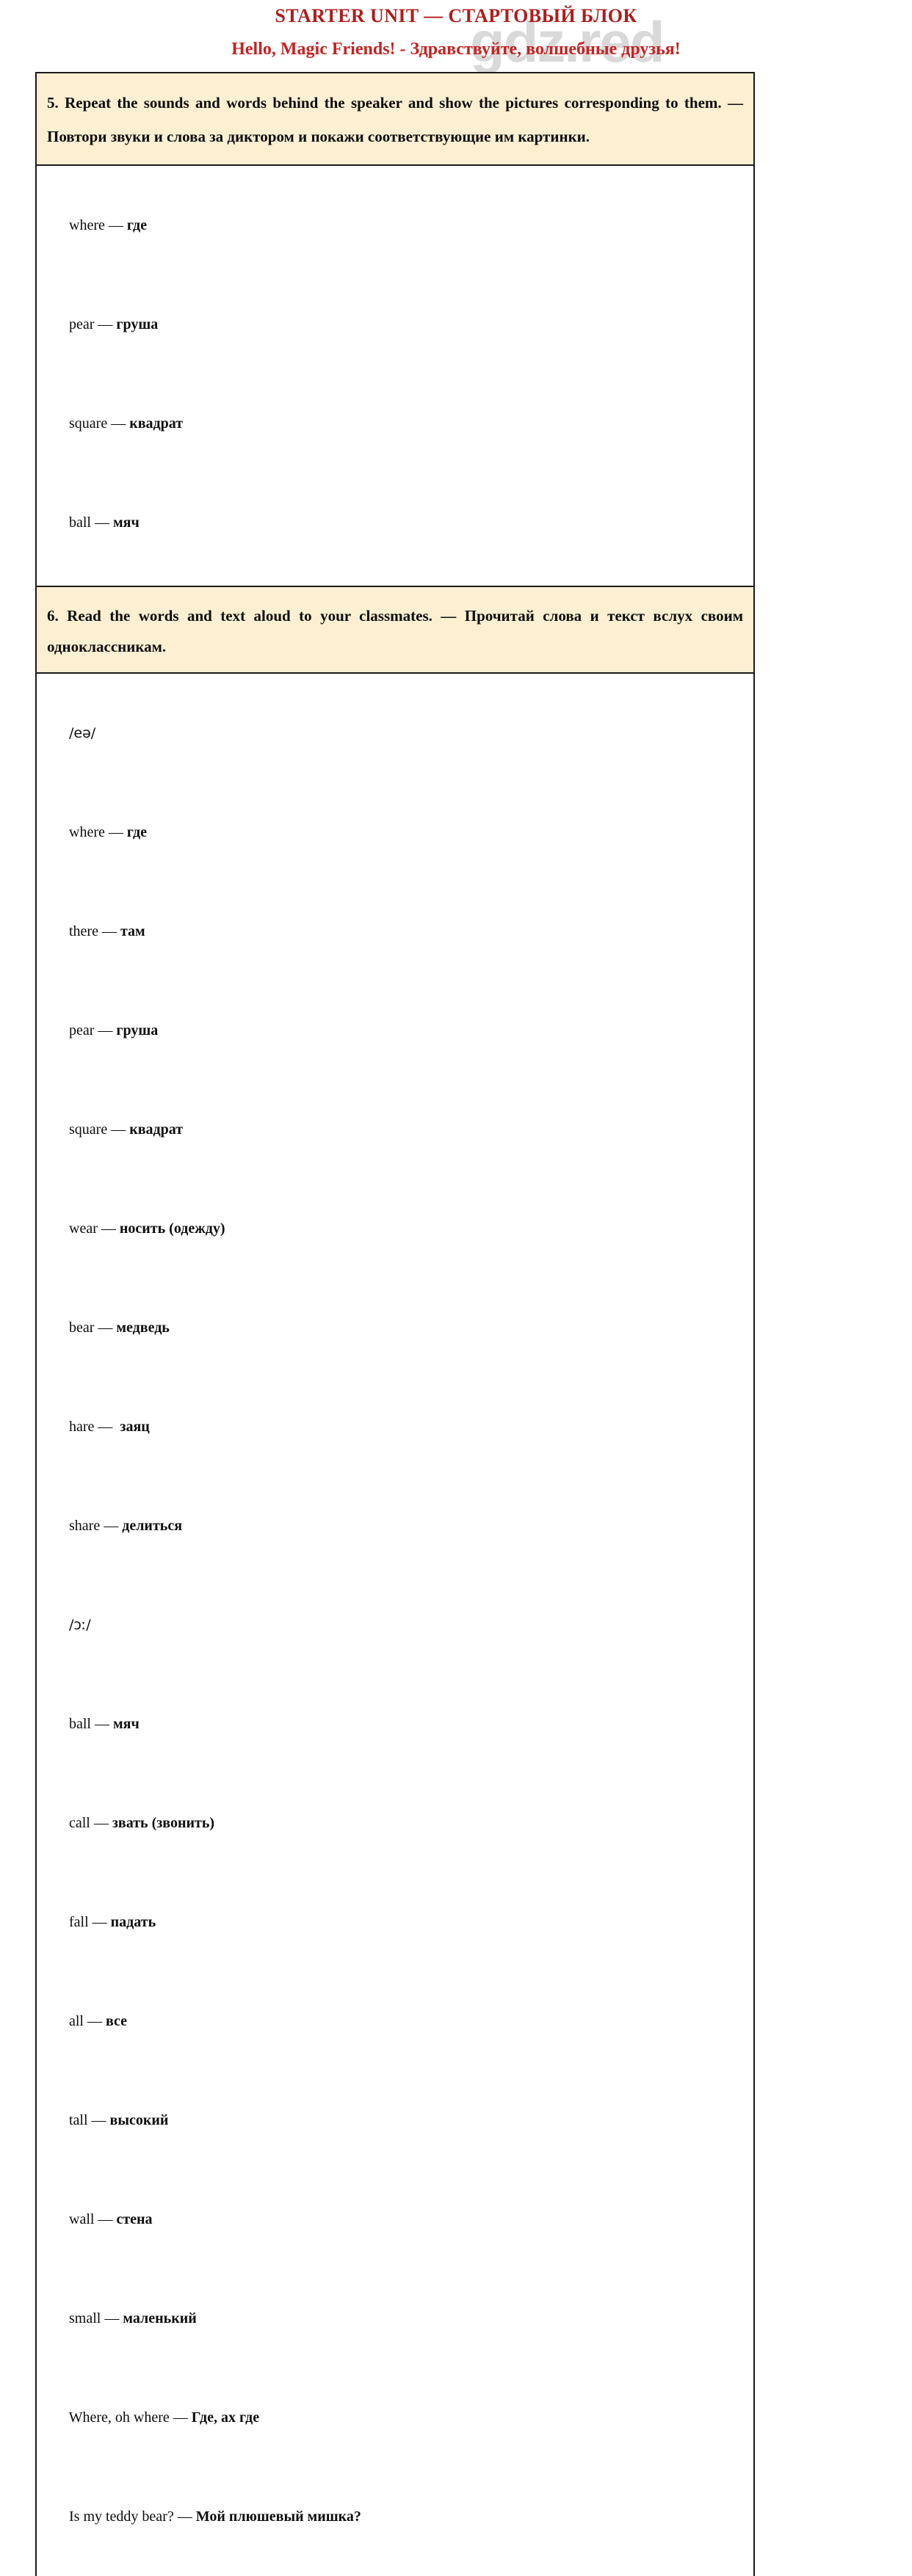 This screenshot has height=2576, width=912. I want to click on word-line: all — все, so click(395, 2021).